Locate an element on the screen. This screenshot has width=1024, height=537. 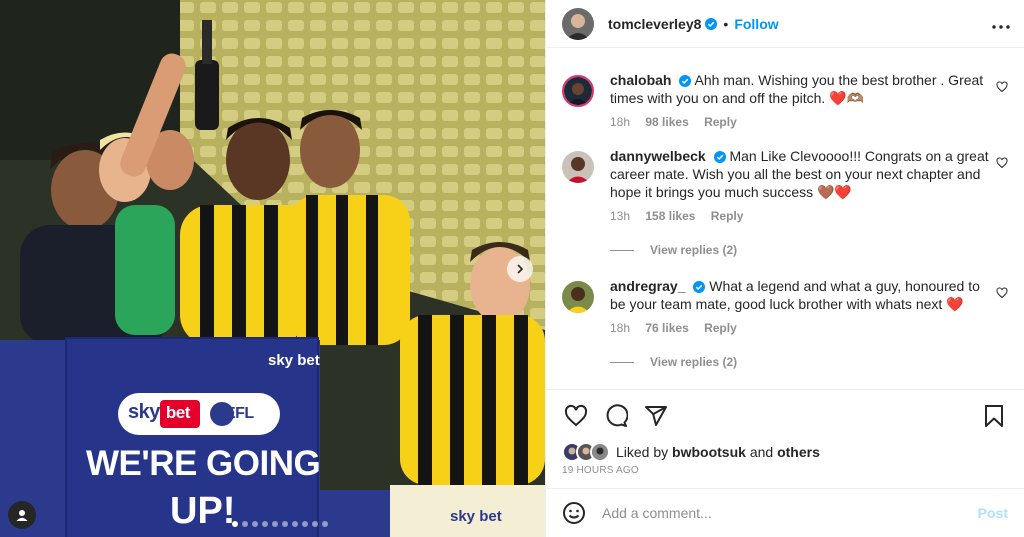
tagged-users-button is located at coordinates (22, 515).